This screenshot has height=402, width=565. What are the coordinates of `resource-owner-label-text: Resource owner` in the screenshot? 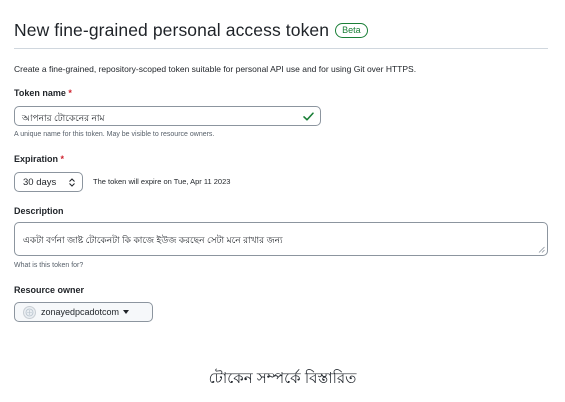 It's located at (49, 290).